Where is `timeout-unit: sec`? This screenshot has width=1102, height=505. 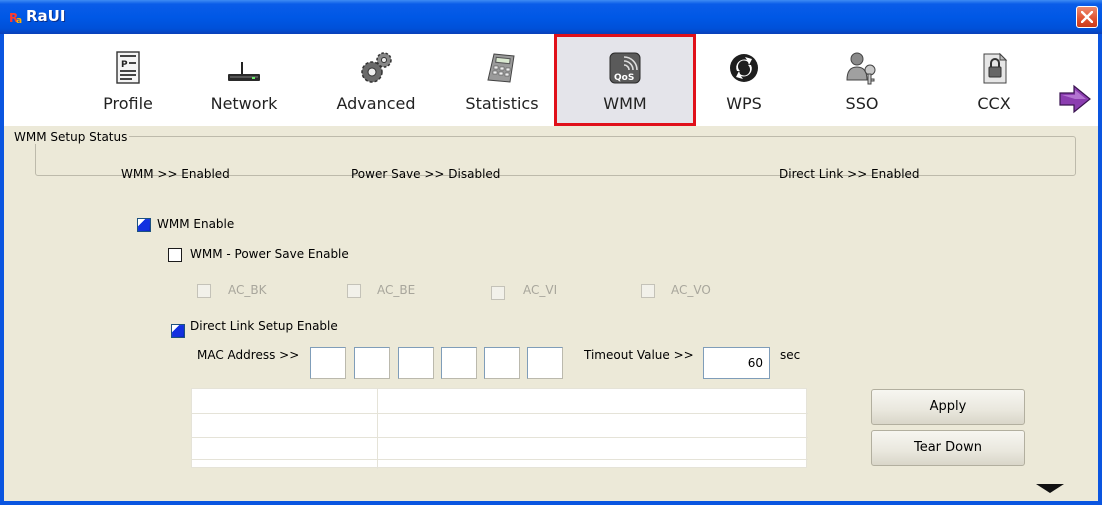
timeout-unit: sec is located at coordinates (790, 355).